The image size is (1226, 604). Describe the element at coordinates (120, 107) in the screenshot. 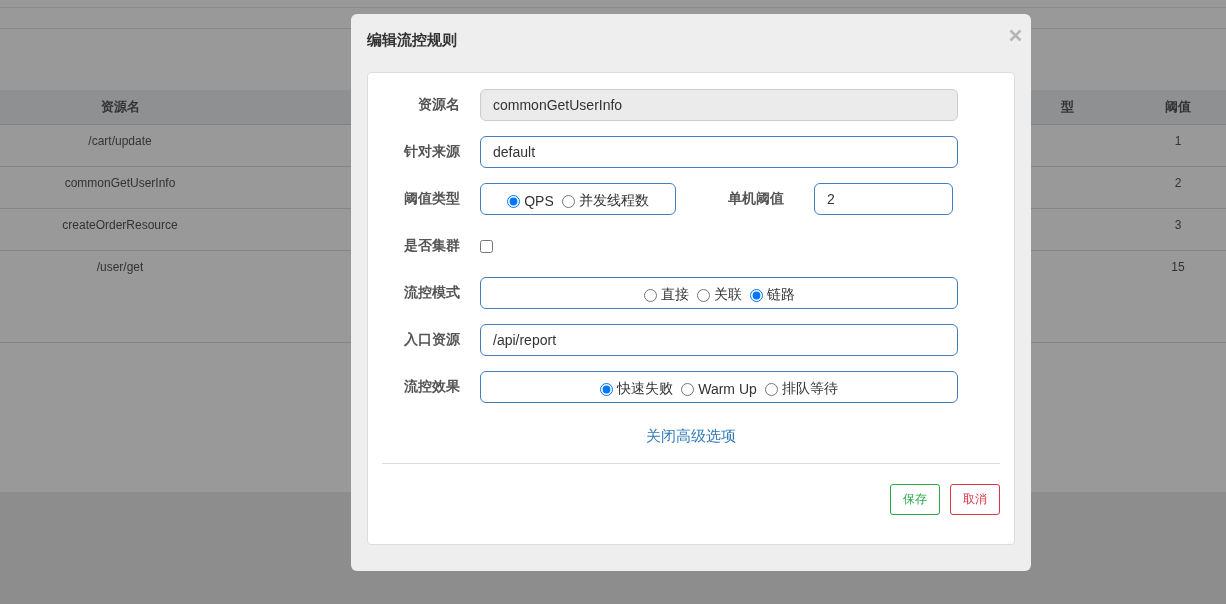

I see `column-header: 资源名` at that location.